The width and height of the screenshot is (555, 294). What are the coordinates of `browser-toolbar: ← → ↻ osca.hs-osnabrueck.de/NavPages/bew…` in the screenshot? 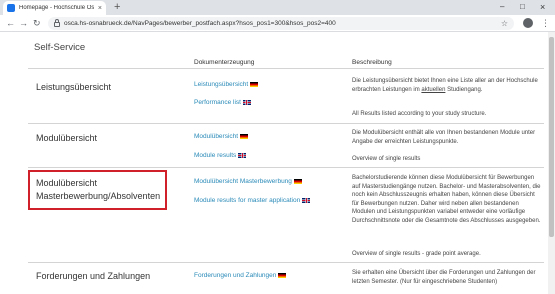 It's located at (277, 23).